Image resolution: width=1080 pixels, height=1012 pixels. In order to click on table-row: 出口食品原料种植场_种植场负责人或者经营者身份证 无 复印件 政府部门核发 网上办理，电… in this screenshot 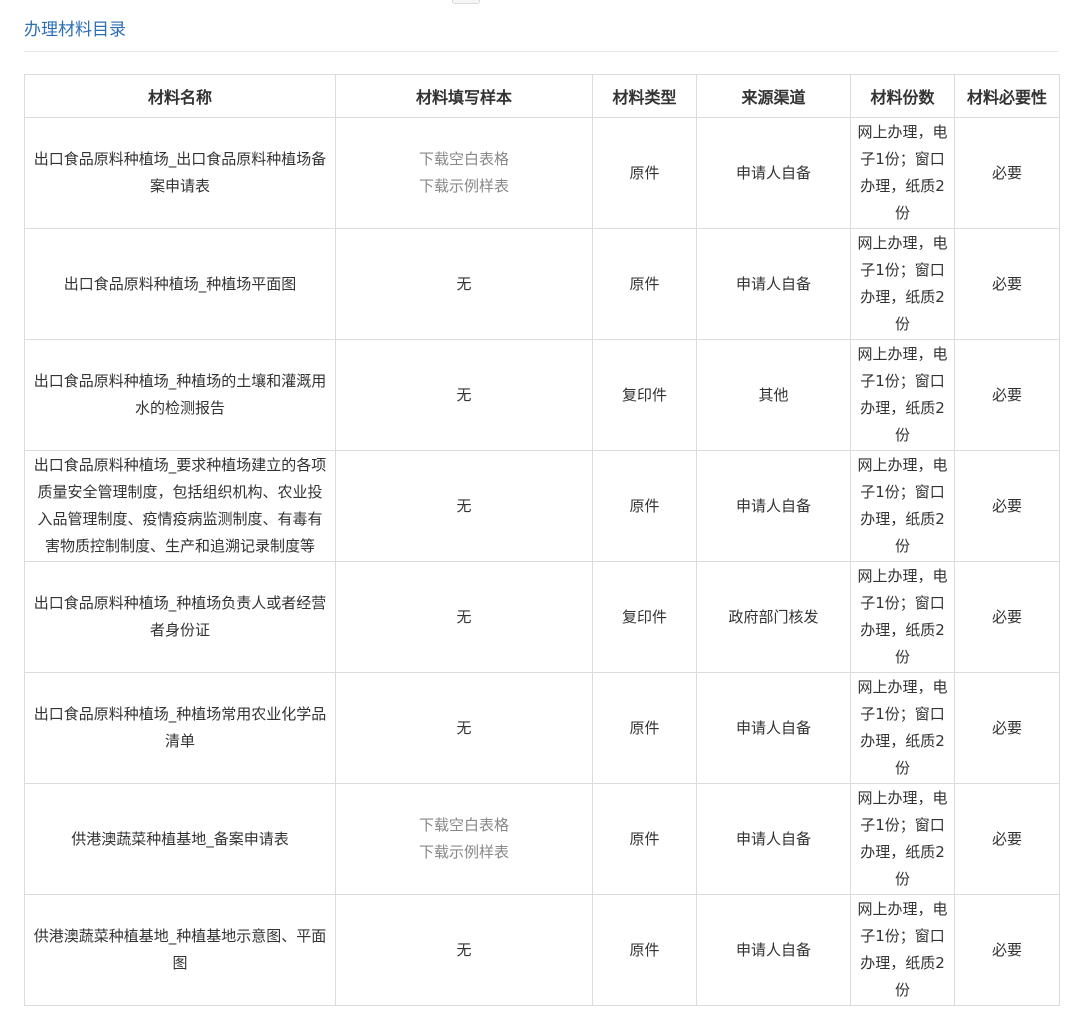, I will do `click(542, 617)`.